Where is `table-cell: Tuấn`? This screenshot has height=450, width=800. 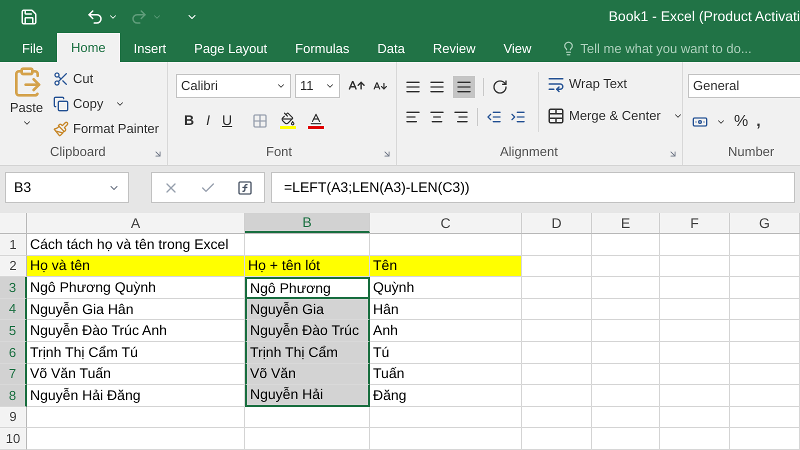 table-cell: Tuấn is located at coordinates (446, 375).